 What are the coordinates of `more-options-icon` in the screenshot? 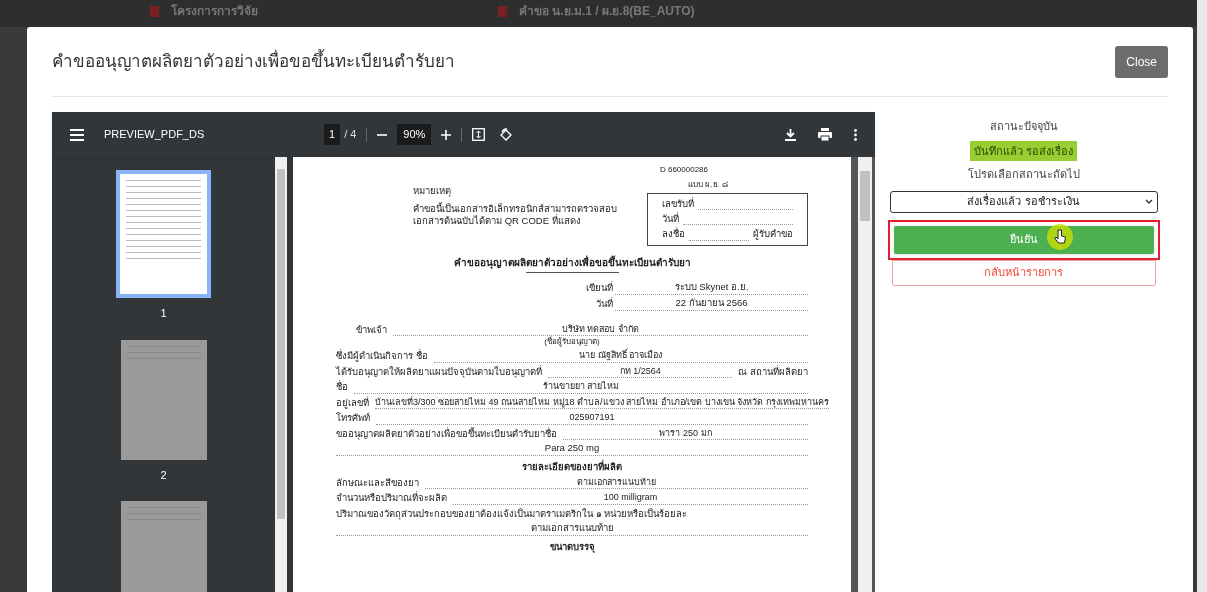 It's located at (855, 134).